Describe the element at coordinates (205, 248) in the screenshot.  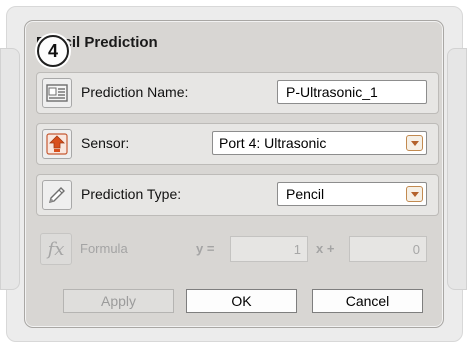
I see `formula-y-text: y =` at that location.